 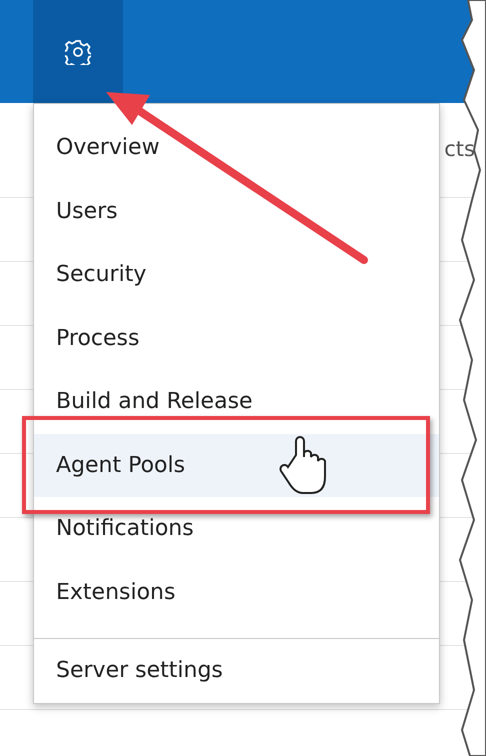 I want to click on menu-item: Overview, so click(x=236, y=148).